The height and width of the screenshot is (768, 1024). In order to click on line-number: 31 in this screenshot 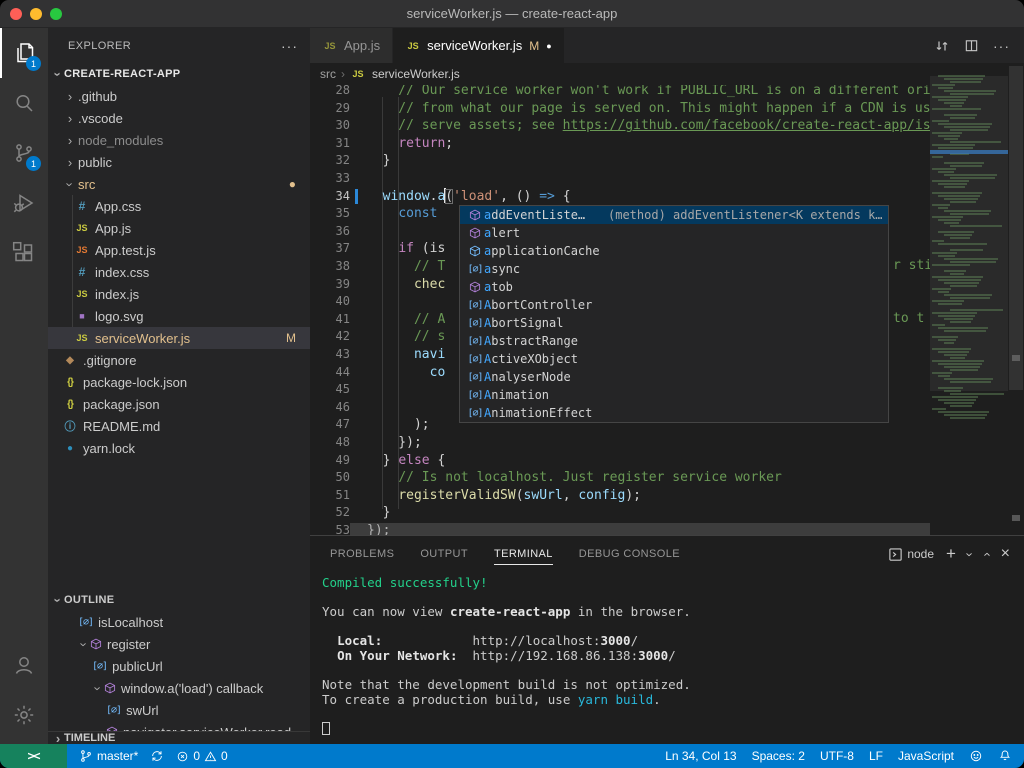, I will do `click(342, 142)`.